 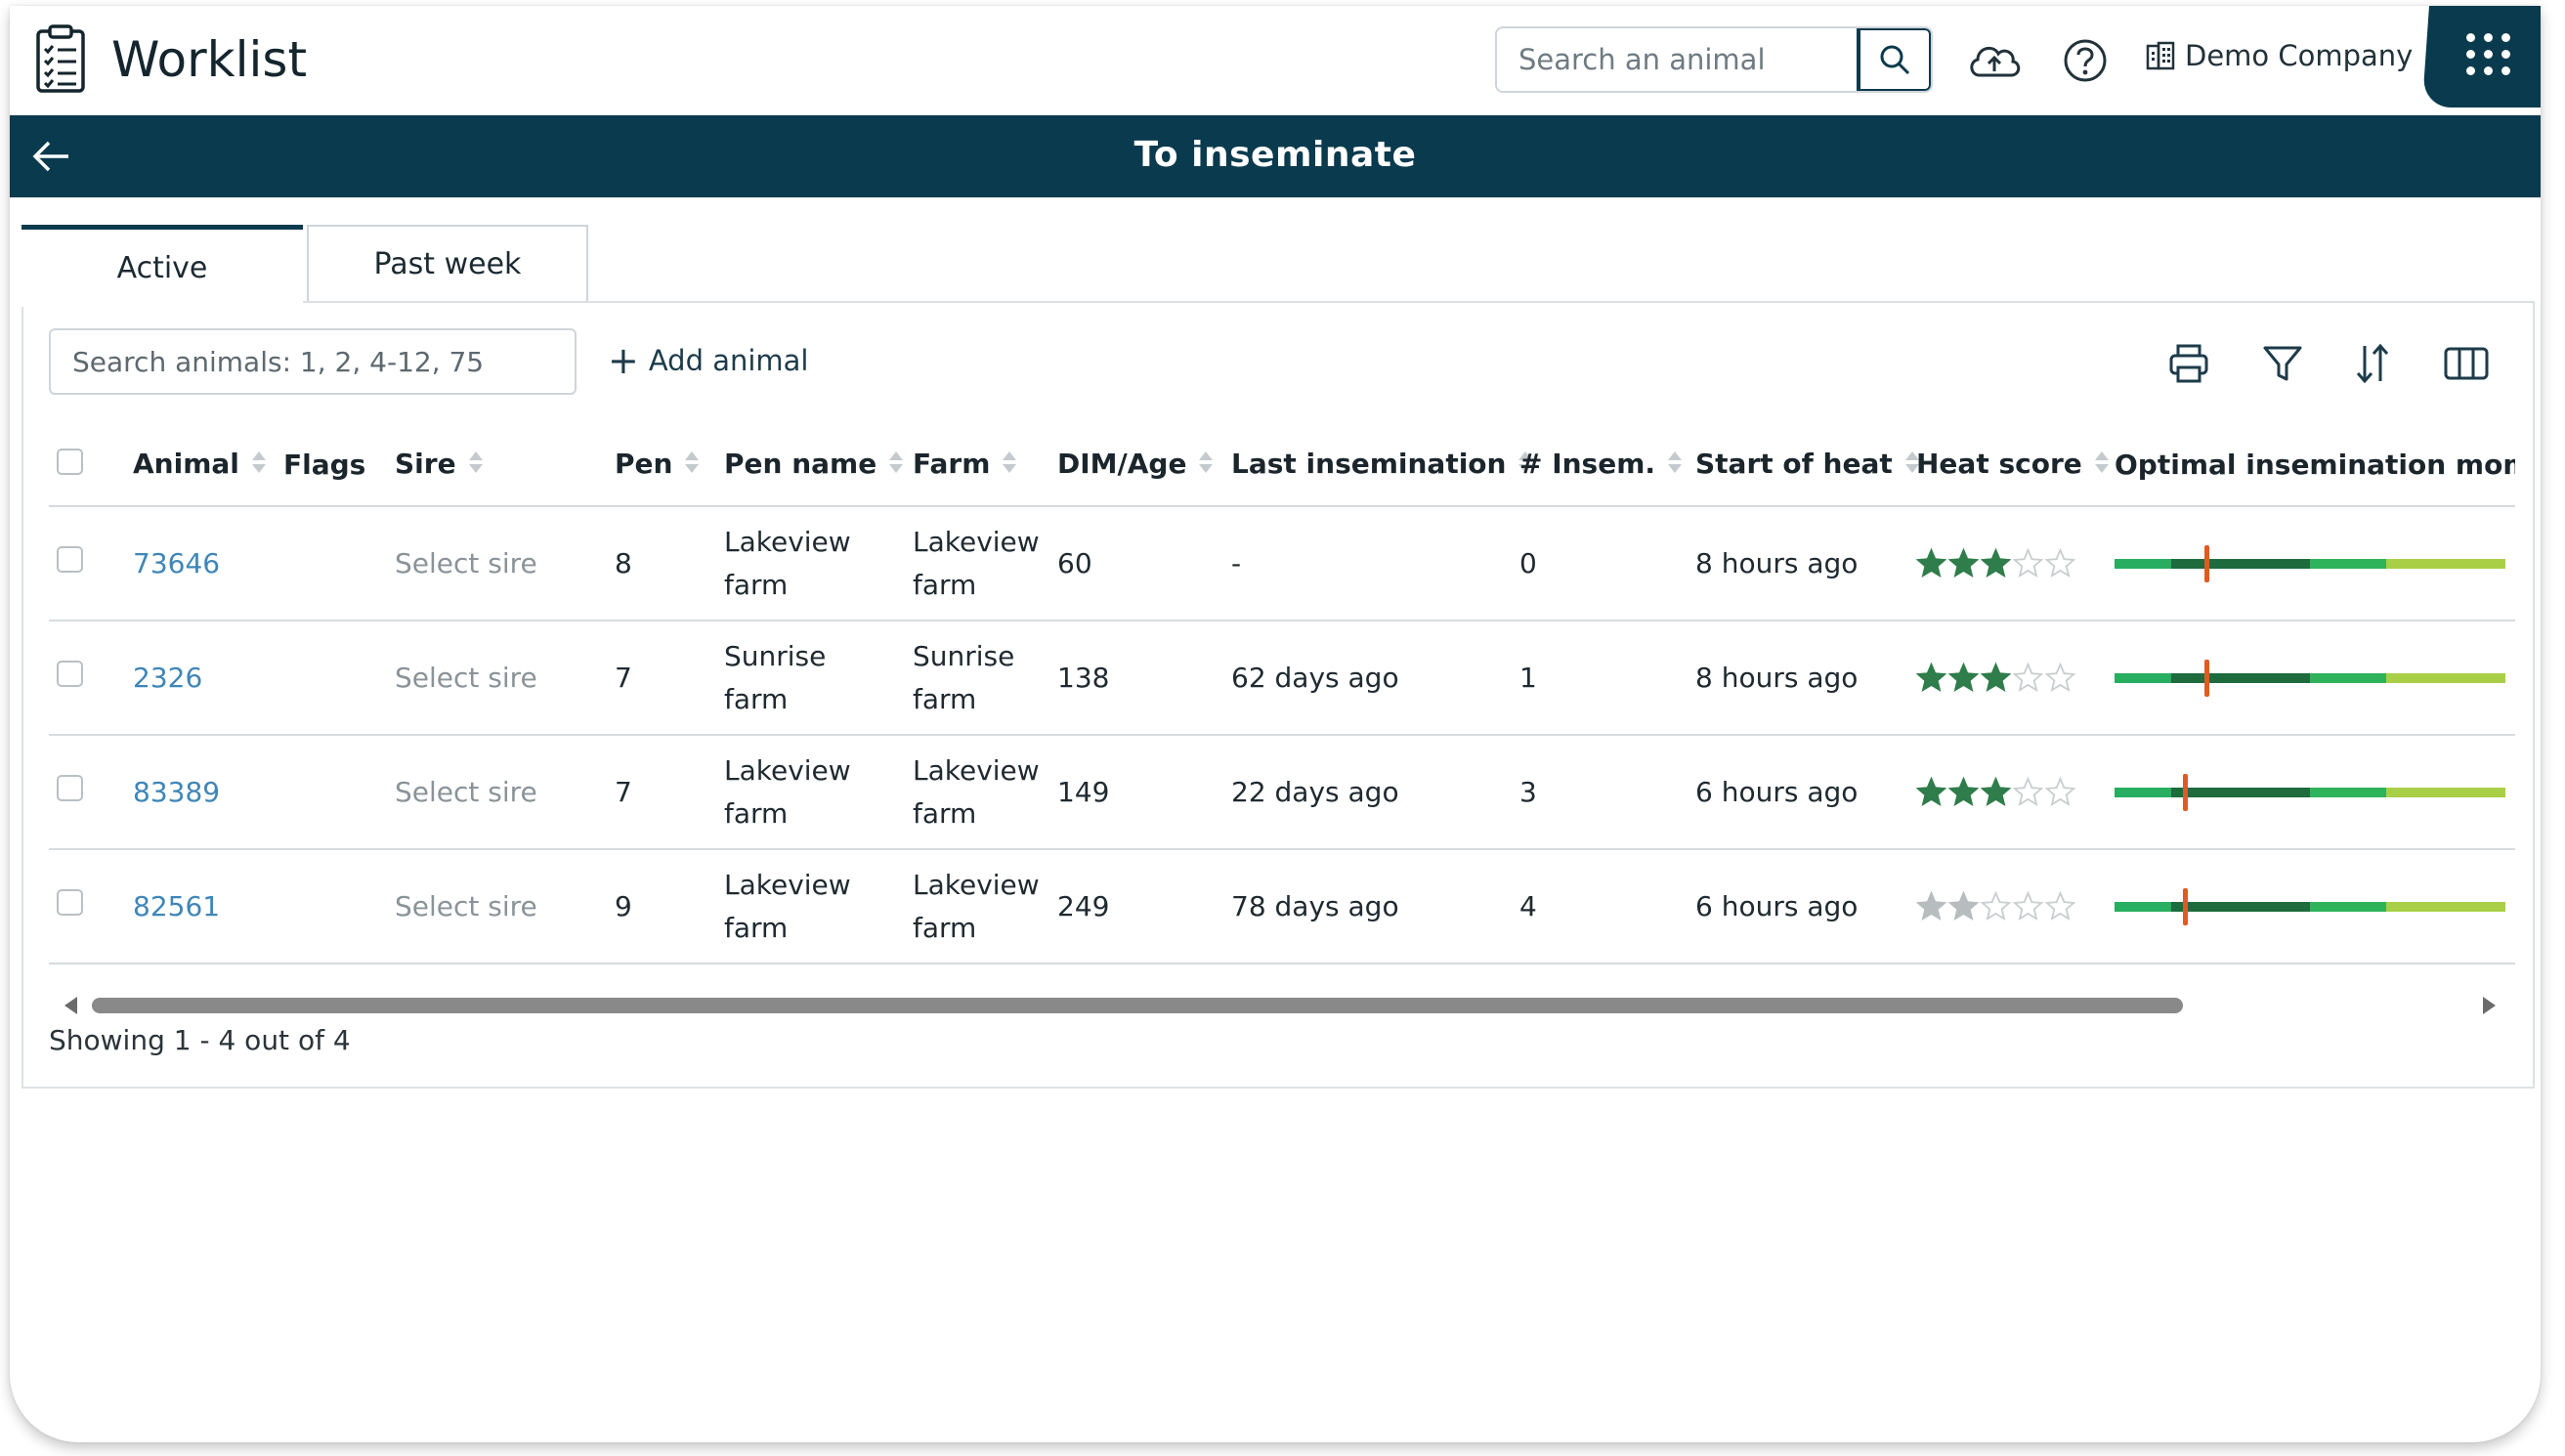 What do you see at coordinates (2015, 465) in the screenshot?
I see `col-heat-score: Heat score` at bounding box center [2015, 465].